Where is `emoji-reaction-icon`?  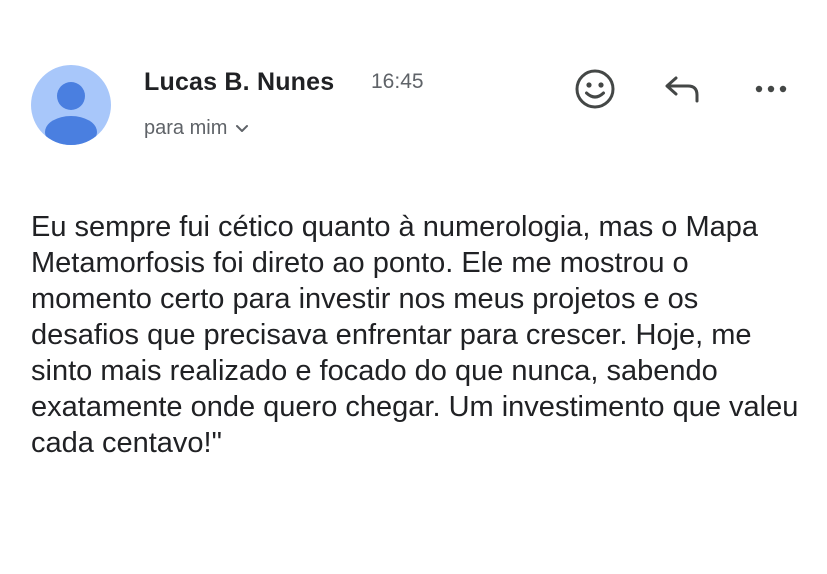 emoji-reaction-icon is located at coordinates (595, 89).